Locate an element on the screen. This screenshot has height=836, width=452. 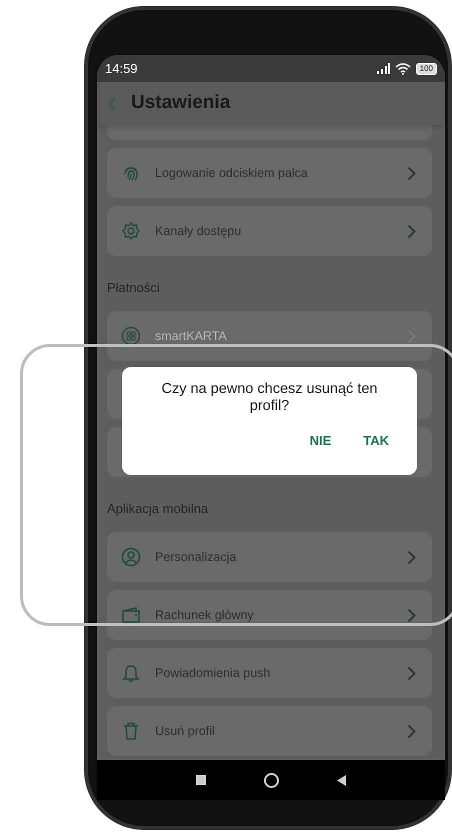
row-label: smartKARTA is located at coordinates (191, 336).